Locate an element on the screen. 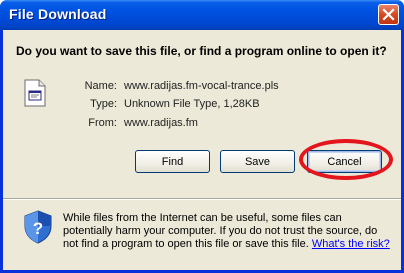 Image resolution: width=404 pixels, height=273 pixels. name-label: Name: is located at coordinates (100, 86).